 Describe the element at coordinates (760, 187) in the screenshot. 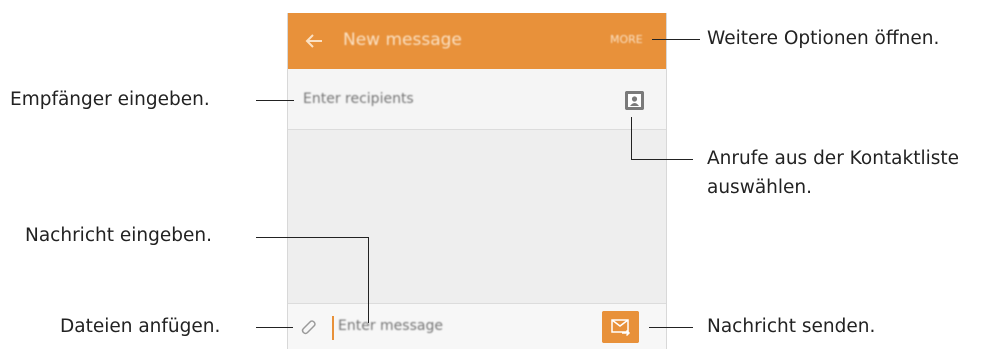

I see `callout-contacts-line2: auswählen.` at that location.